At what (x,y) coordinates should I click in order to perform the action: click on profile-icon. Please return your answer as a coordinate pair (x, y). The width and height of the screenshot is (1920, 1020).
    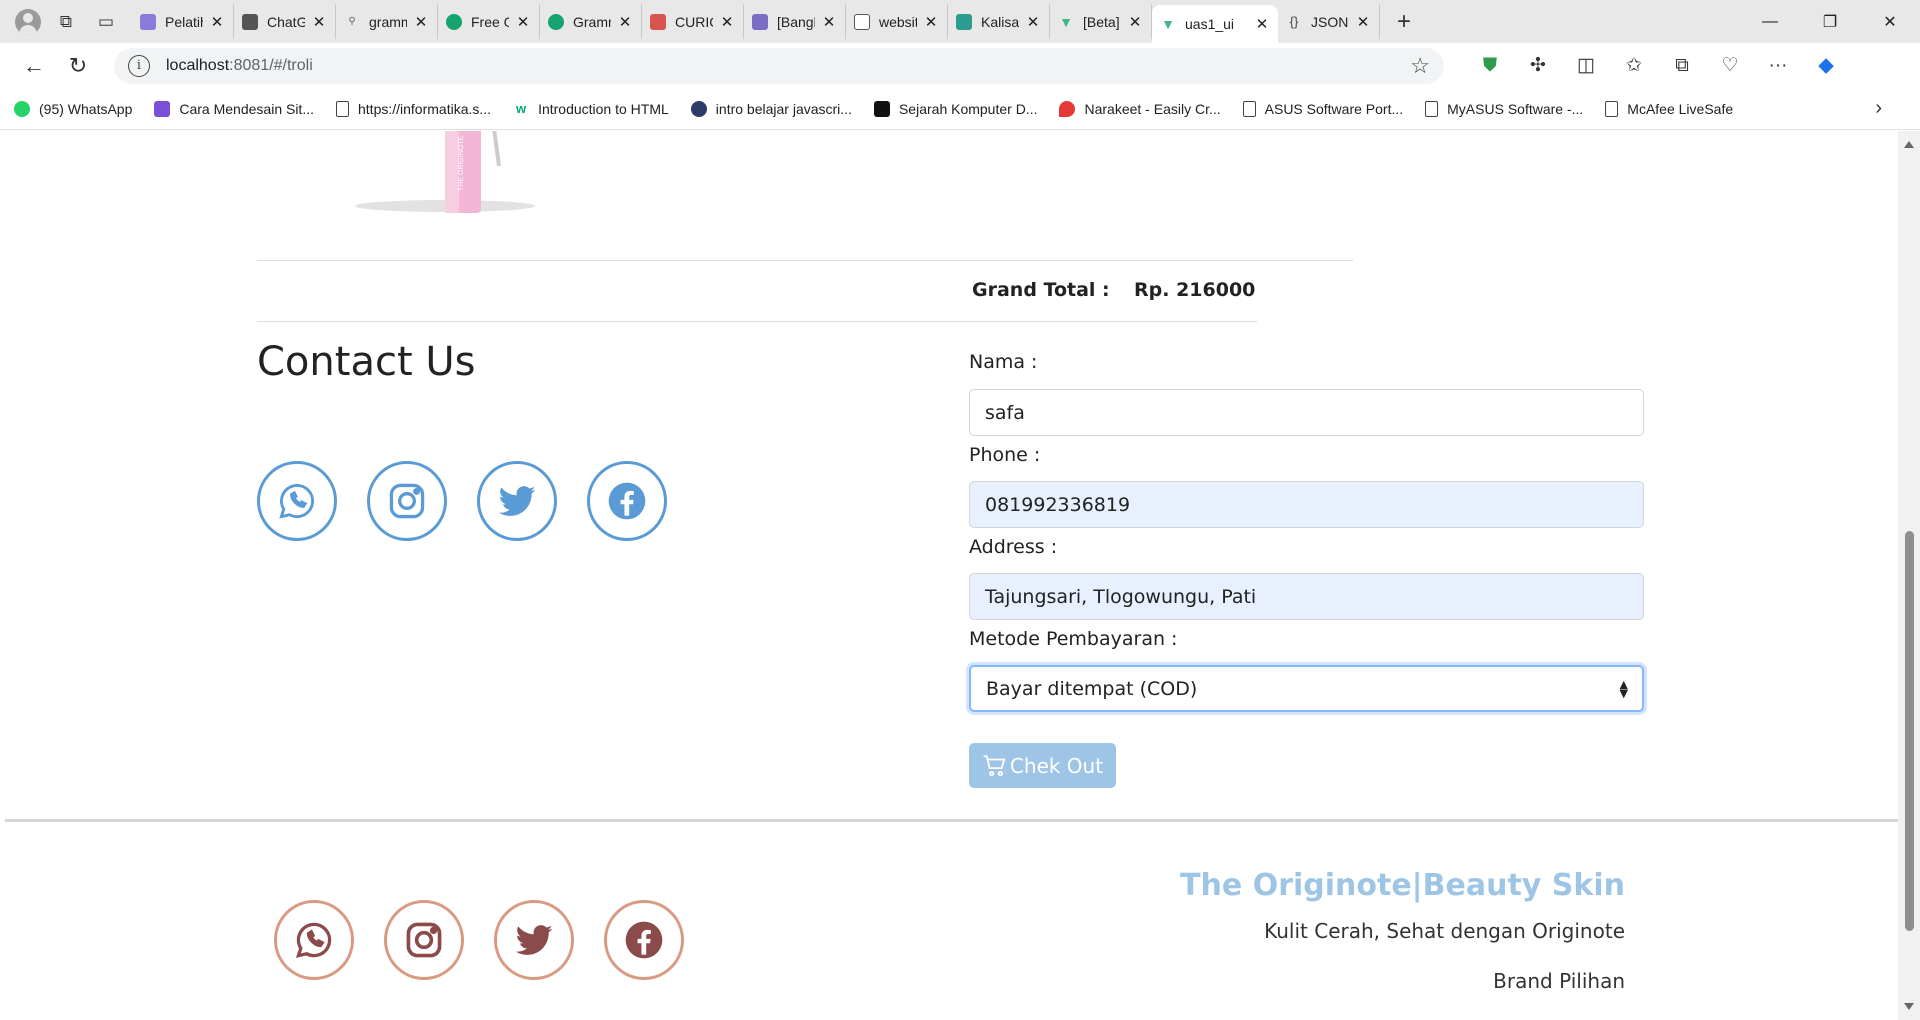
    Looking at the image, I should click on (28, 21).